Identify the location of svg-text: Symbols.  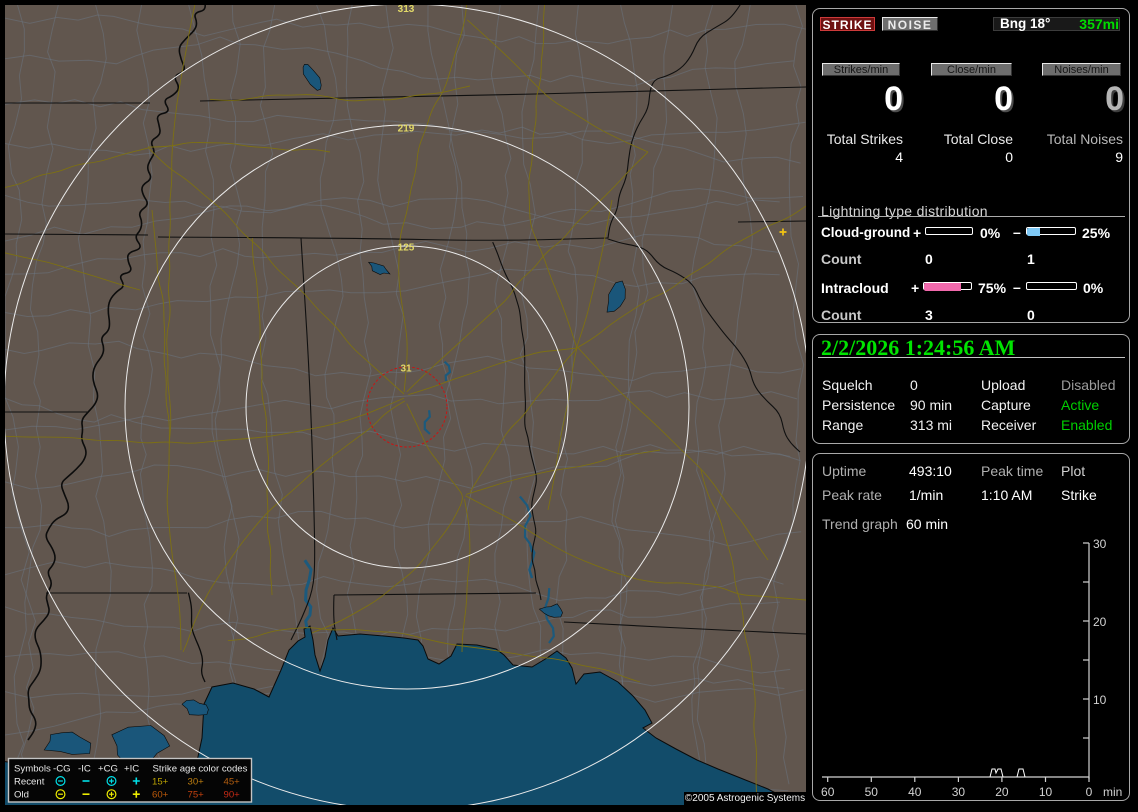
(32, 769).